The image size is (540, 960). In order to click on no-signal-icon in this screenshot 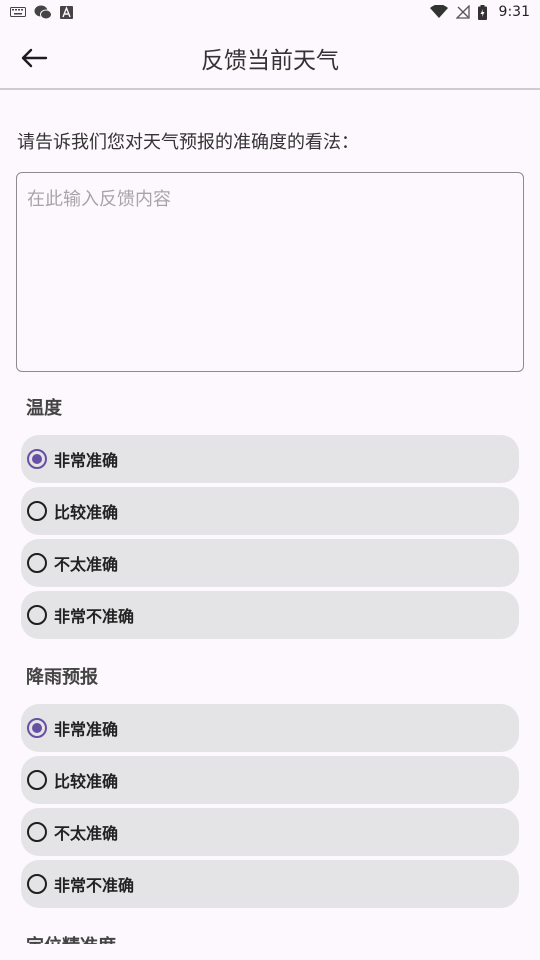, I will do `click(462, 12)`.